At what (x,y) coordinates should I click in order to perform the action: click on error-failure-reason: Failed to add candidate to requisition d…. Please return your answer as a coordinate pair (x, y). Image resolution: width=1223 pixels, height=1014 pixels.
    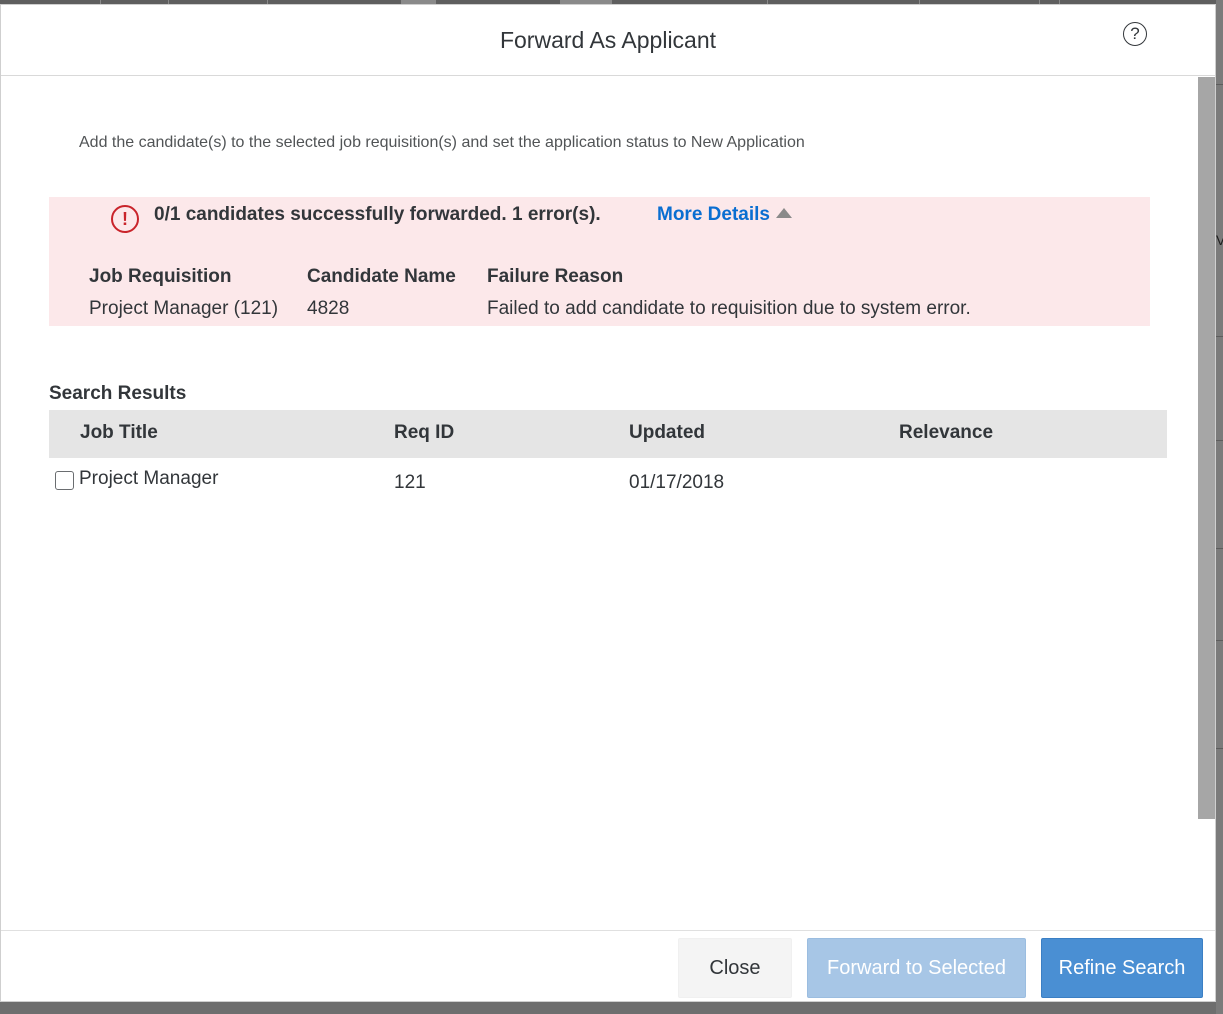
    Looking at the image, I should click on (729, 308).